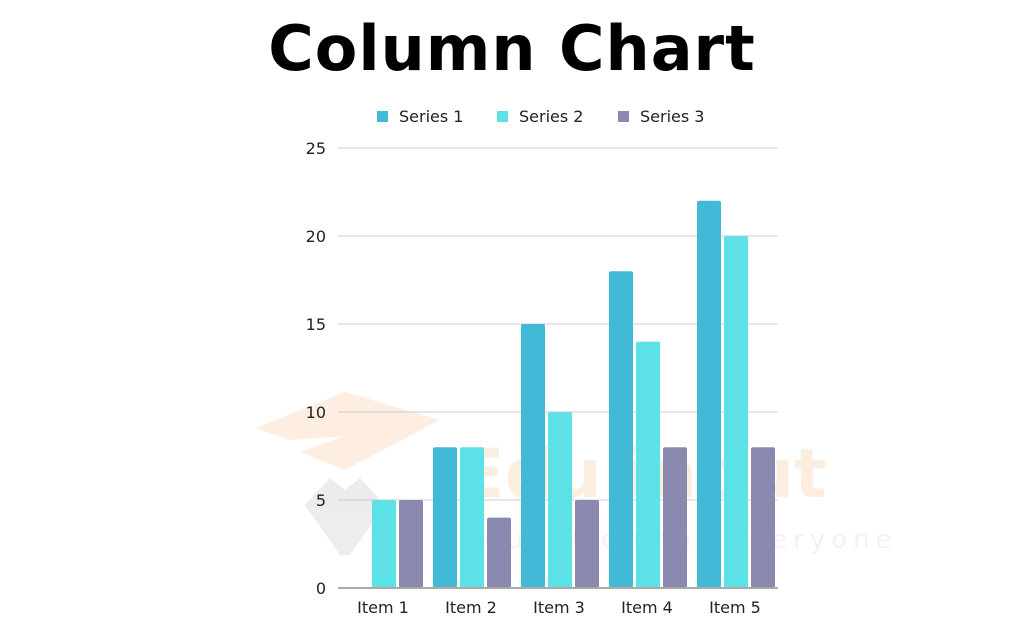 This screenshot has width=1024, height=630. I want to click on x-tick-label: Item 2, so click(471, 607).